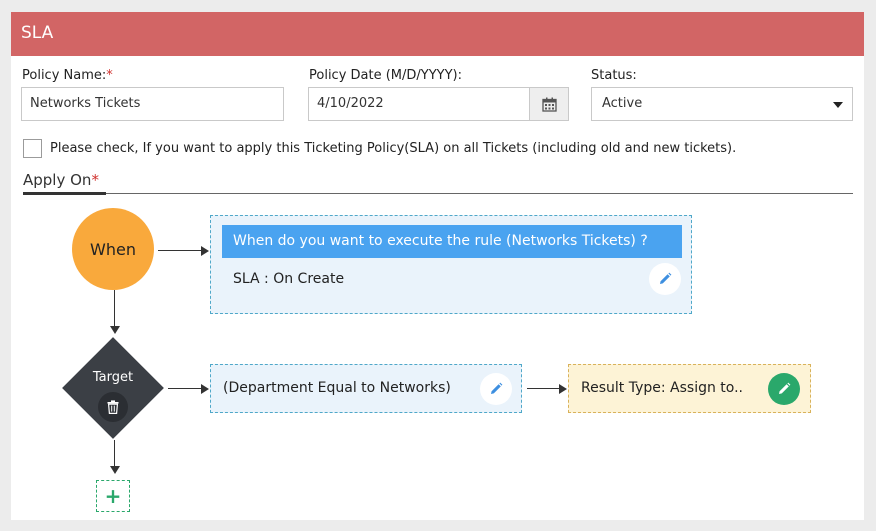 Image resolution: width=876 pixels, height=531 pixels. I want to click on when-label: When, so click(113, 249).